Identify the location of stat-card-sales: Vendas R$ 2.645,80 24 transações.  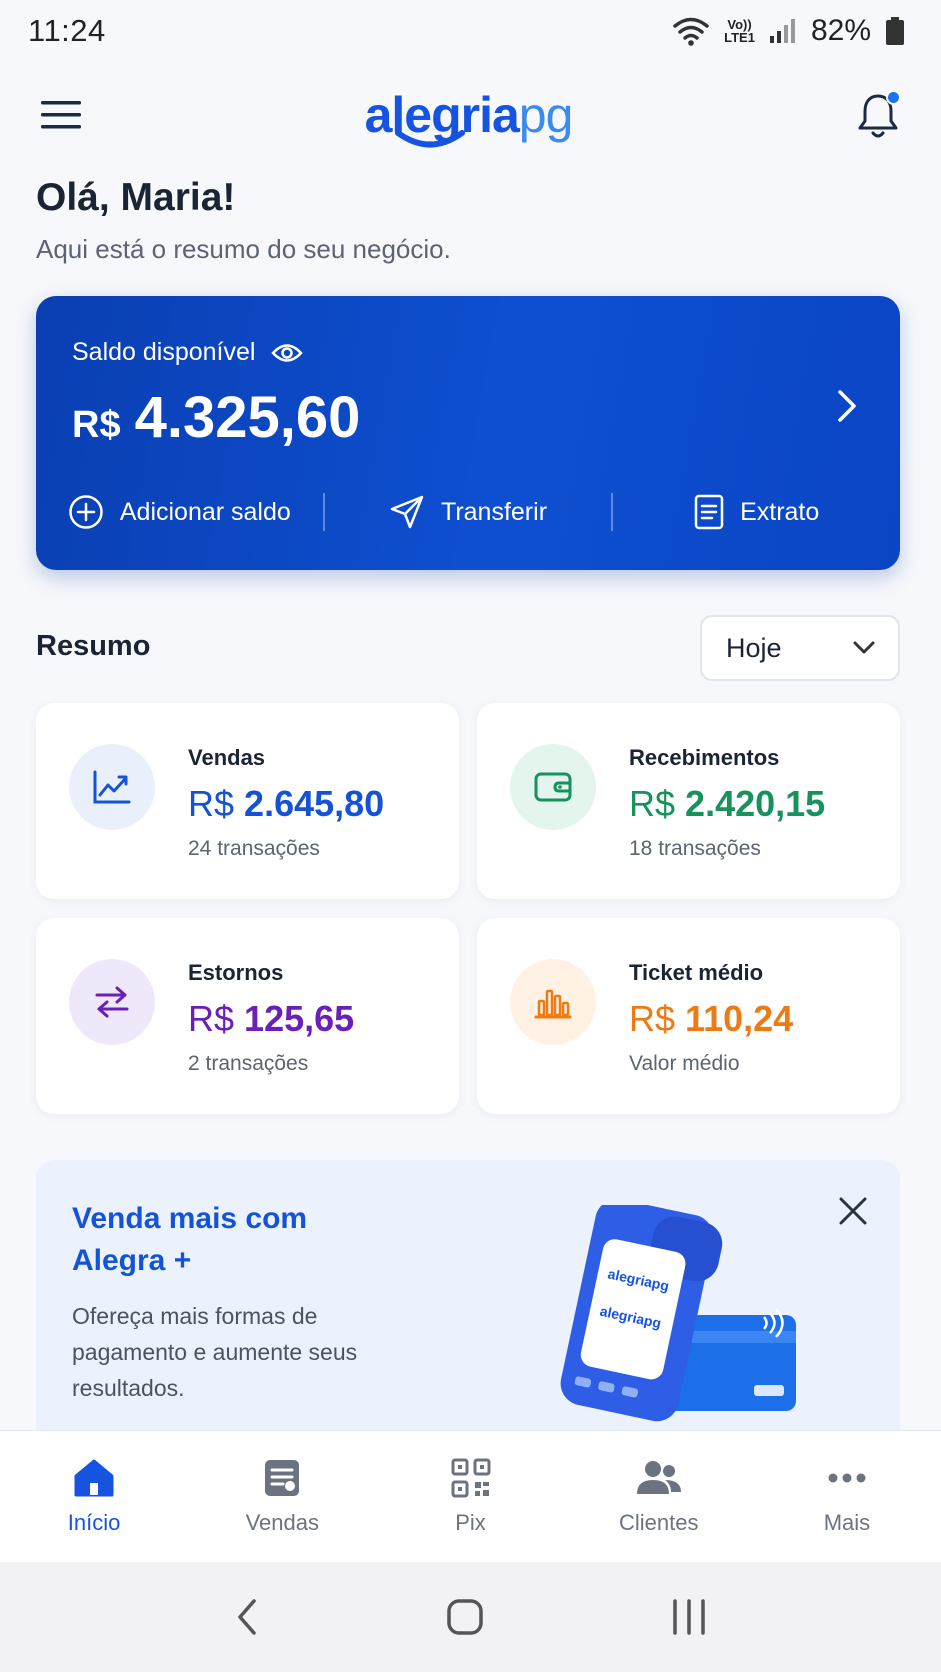
(247, 801).